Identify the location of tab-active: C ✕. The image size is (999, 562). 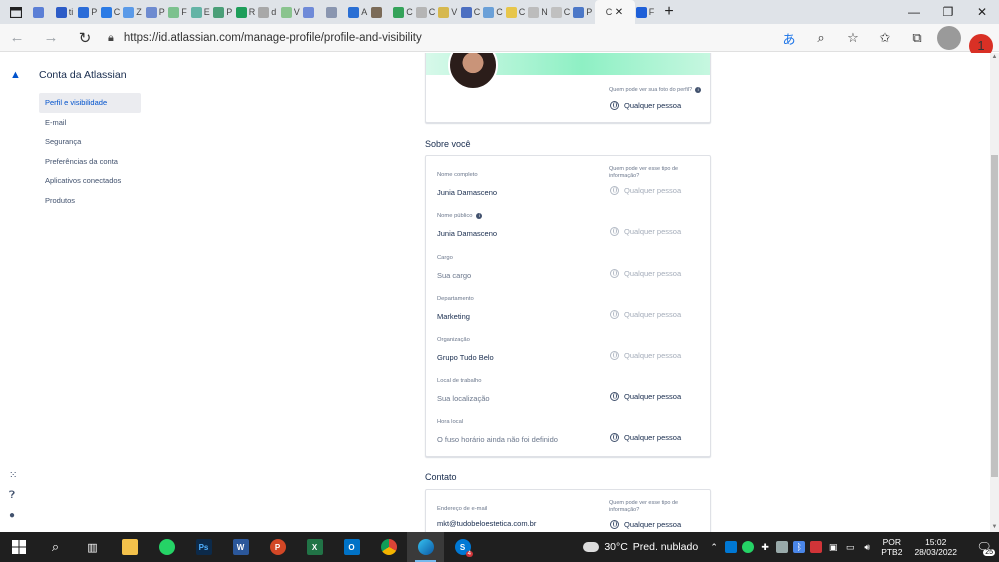
(614, 12).